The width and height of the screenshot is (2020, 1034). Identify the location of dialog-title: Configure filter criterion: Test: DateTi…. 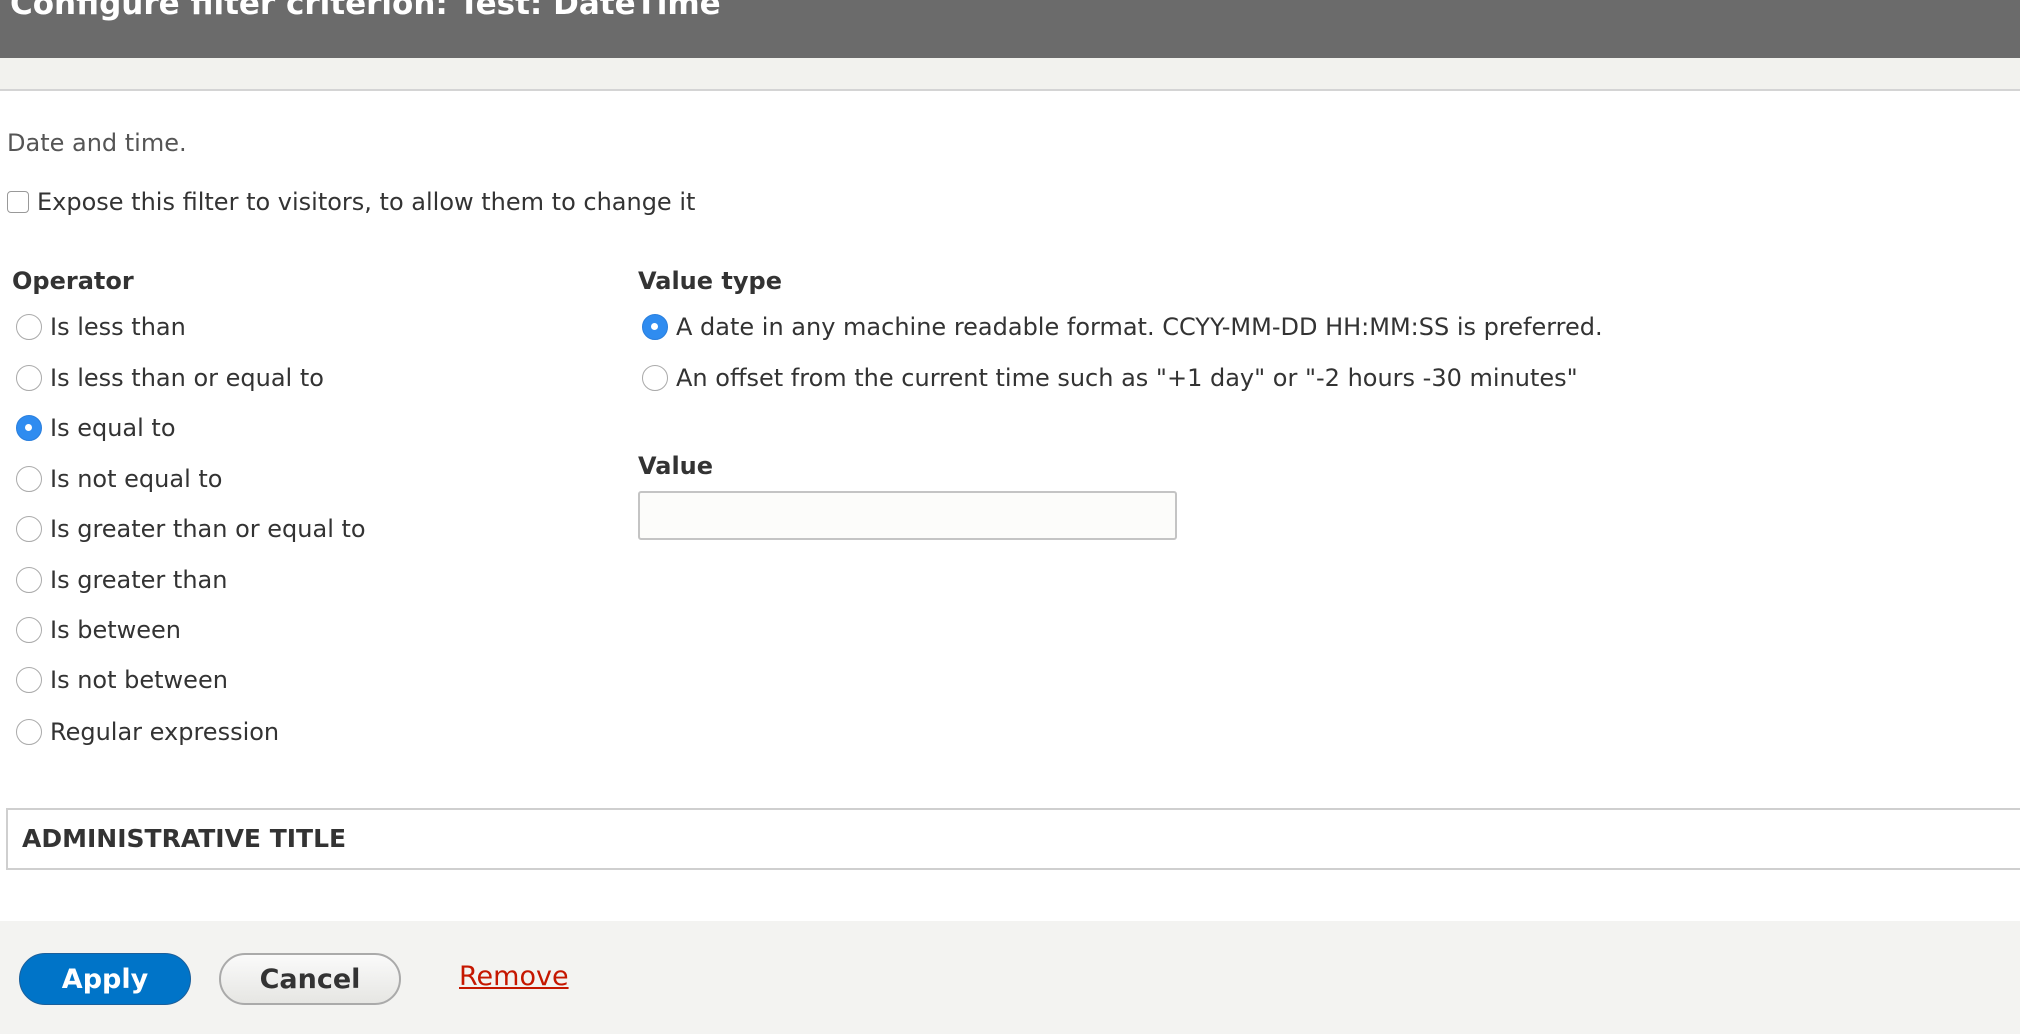
(365, 11).